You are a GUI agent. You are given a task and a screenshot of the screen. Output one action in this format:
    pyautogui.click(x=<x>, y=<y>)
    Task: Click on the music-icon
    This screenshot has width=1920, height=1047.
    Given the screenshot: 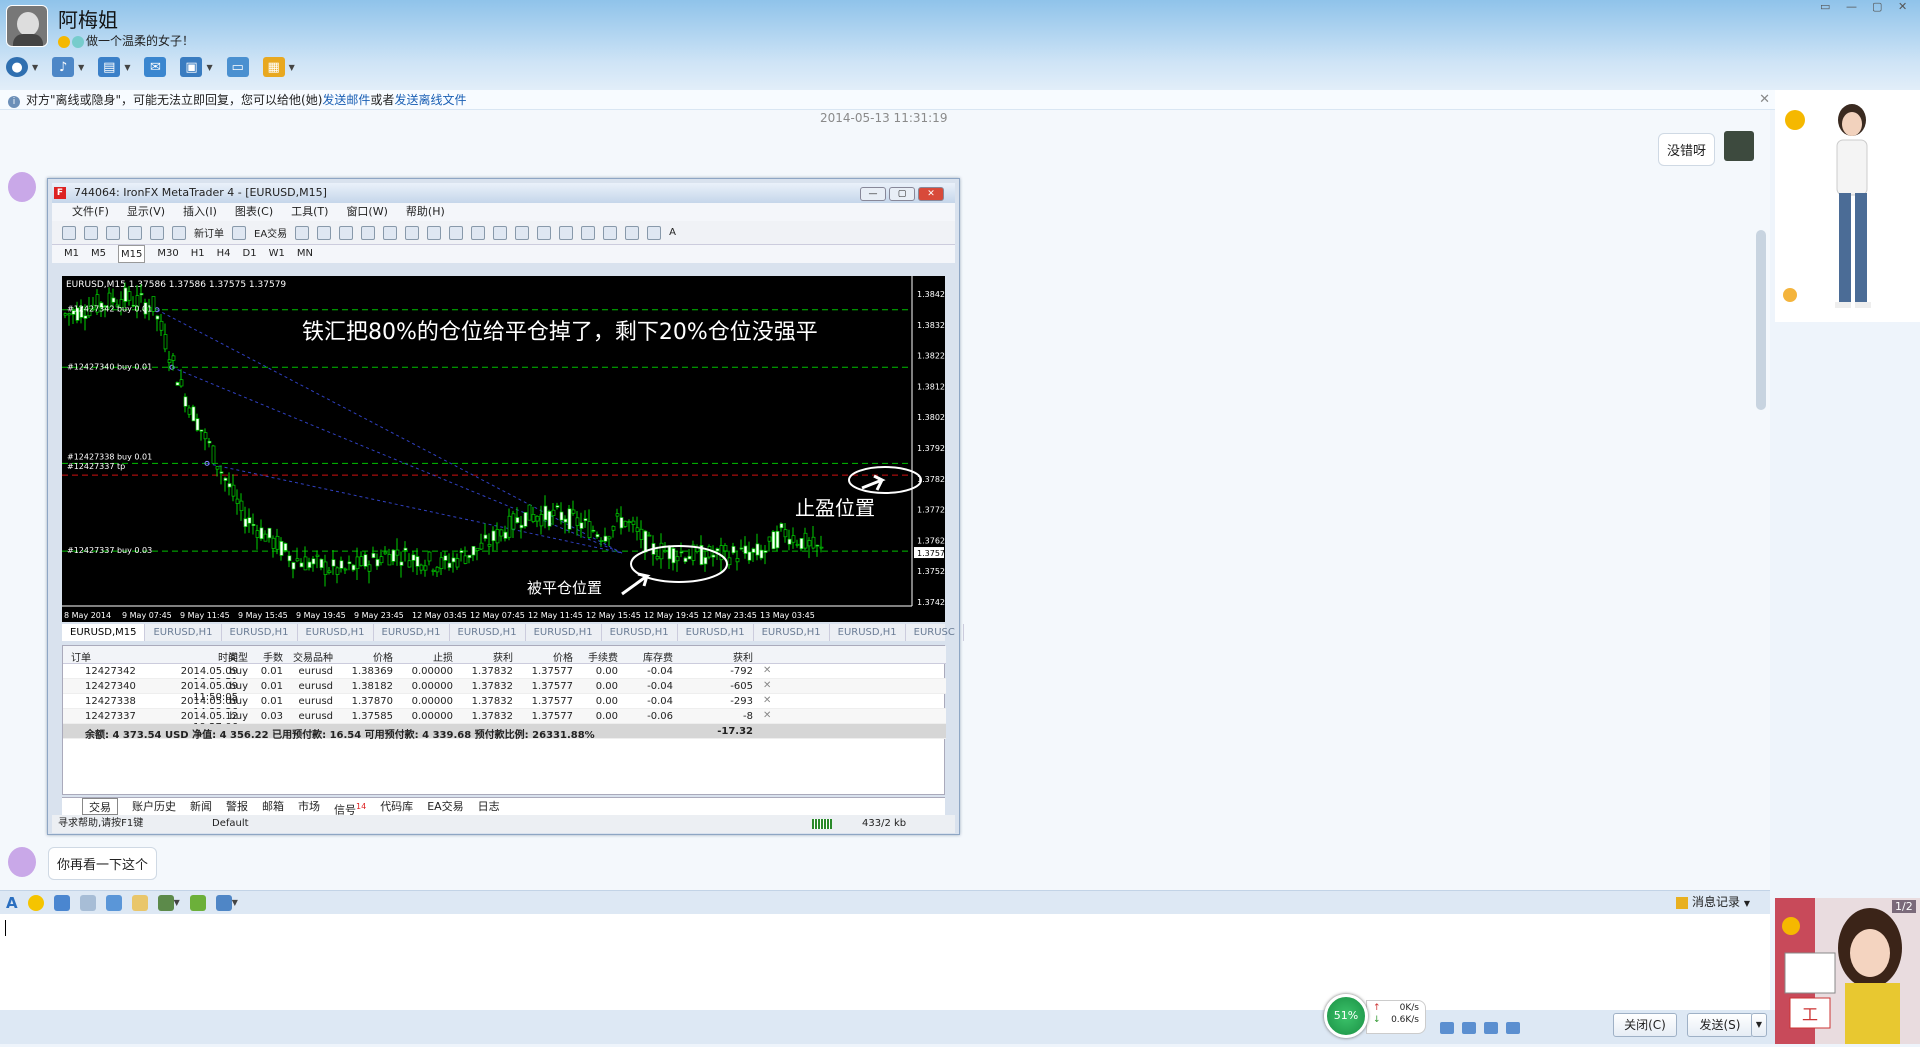 What is the action you would take?
    pyautogui.click(x=197, y=902)
    